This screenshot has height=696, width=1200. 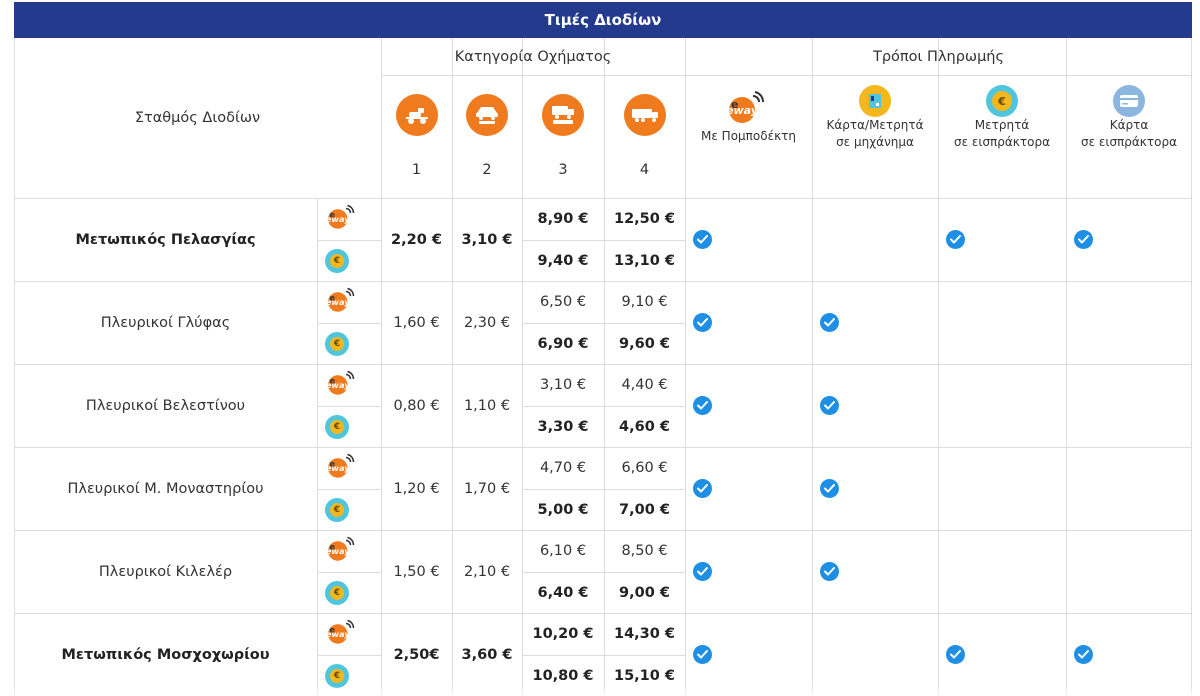 I want to click on price-cat3-cash: 6,90 €, so click(x=563, y=343).